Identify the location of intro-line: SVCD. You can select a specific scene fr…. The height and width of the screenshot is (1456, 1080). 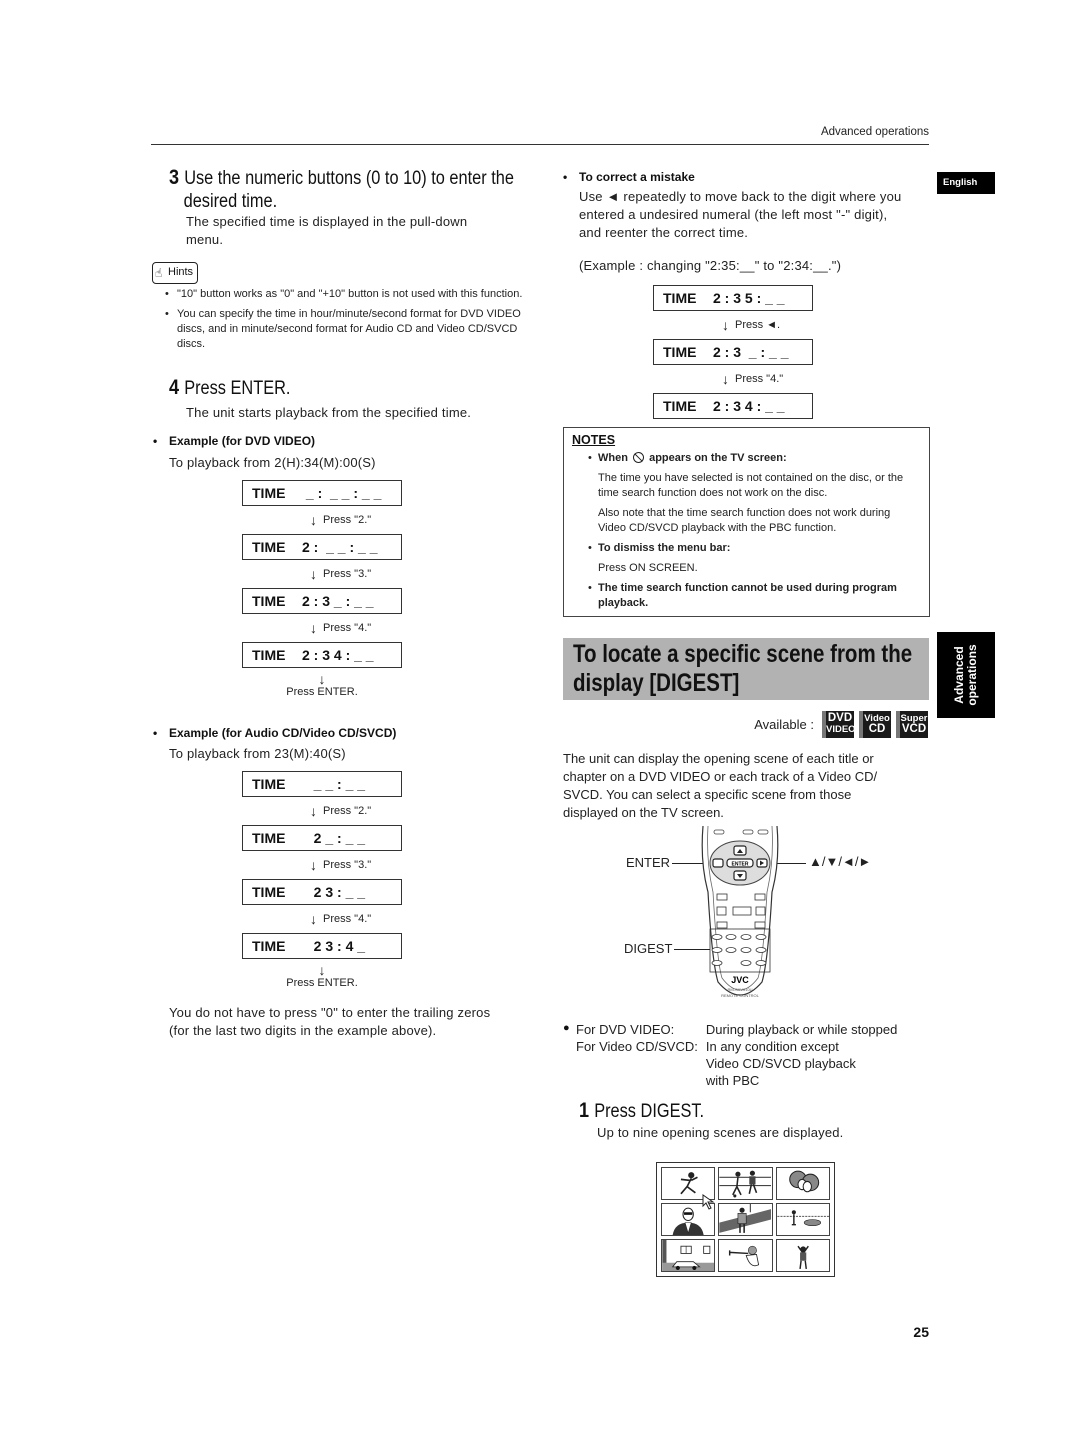
(707, 794).